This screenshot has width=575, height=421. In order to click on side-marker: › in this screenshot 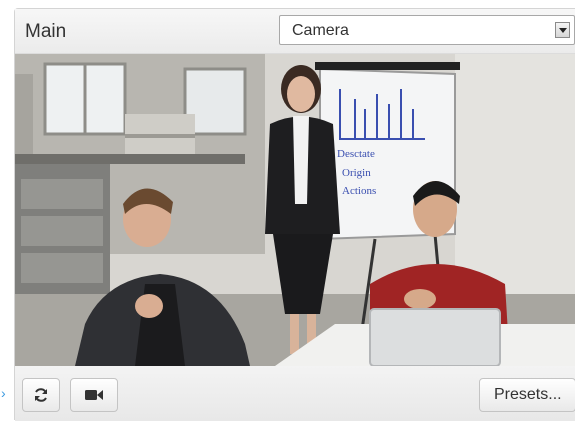, I will do `click(3, 393)`.